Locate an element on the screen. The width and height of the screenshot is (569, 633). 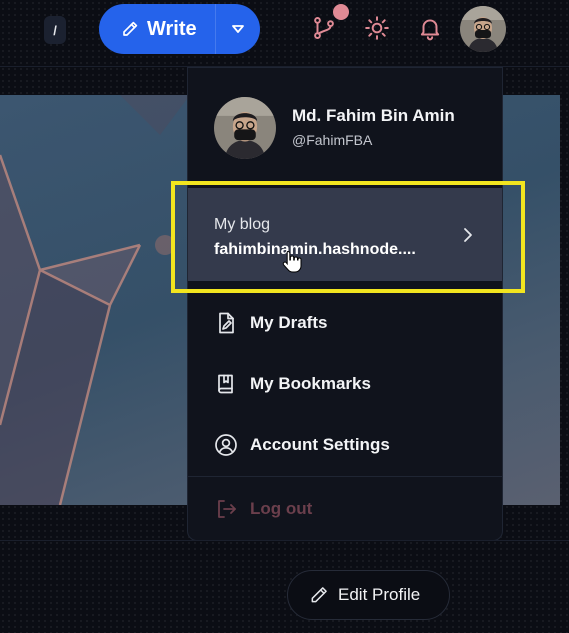
search-shortcut-key: / is located at coordinates (55, 30).